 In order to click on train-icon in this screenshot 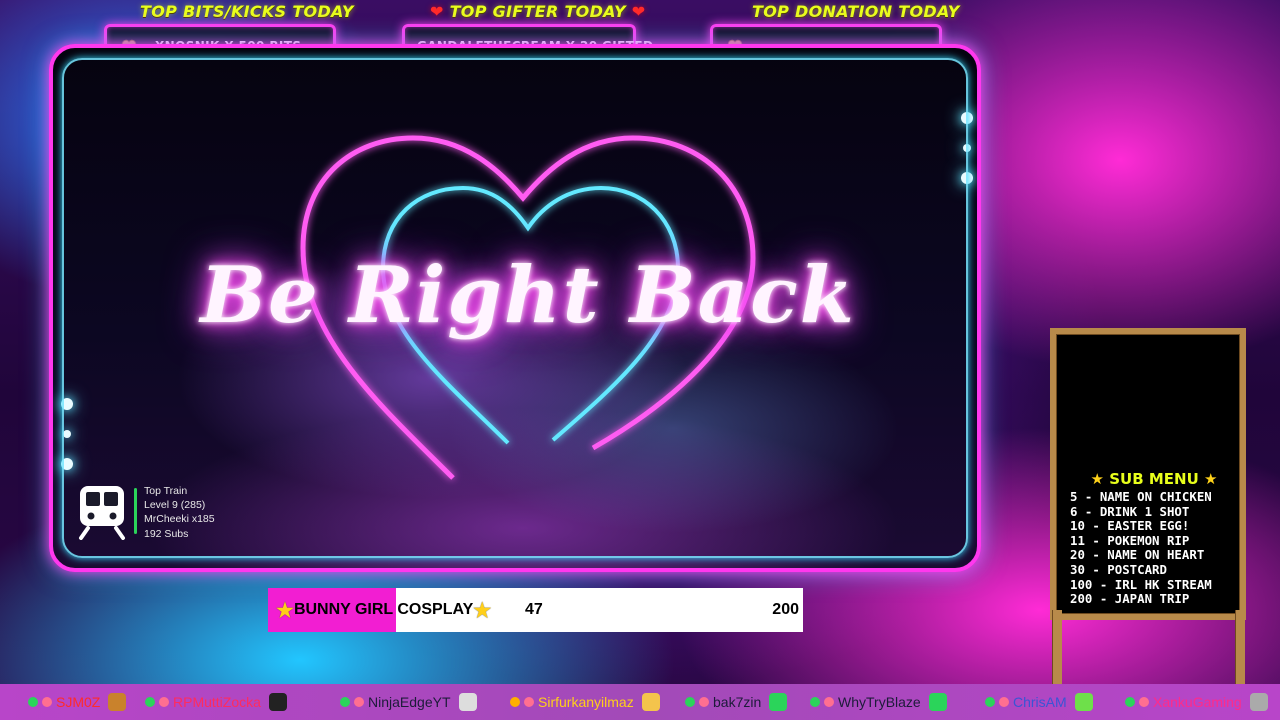, I will do `click(102, 513)`.